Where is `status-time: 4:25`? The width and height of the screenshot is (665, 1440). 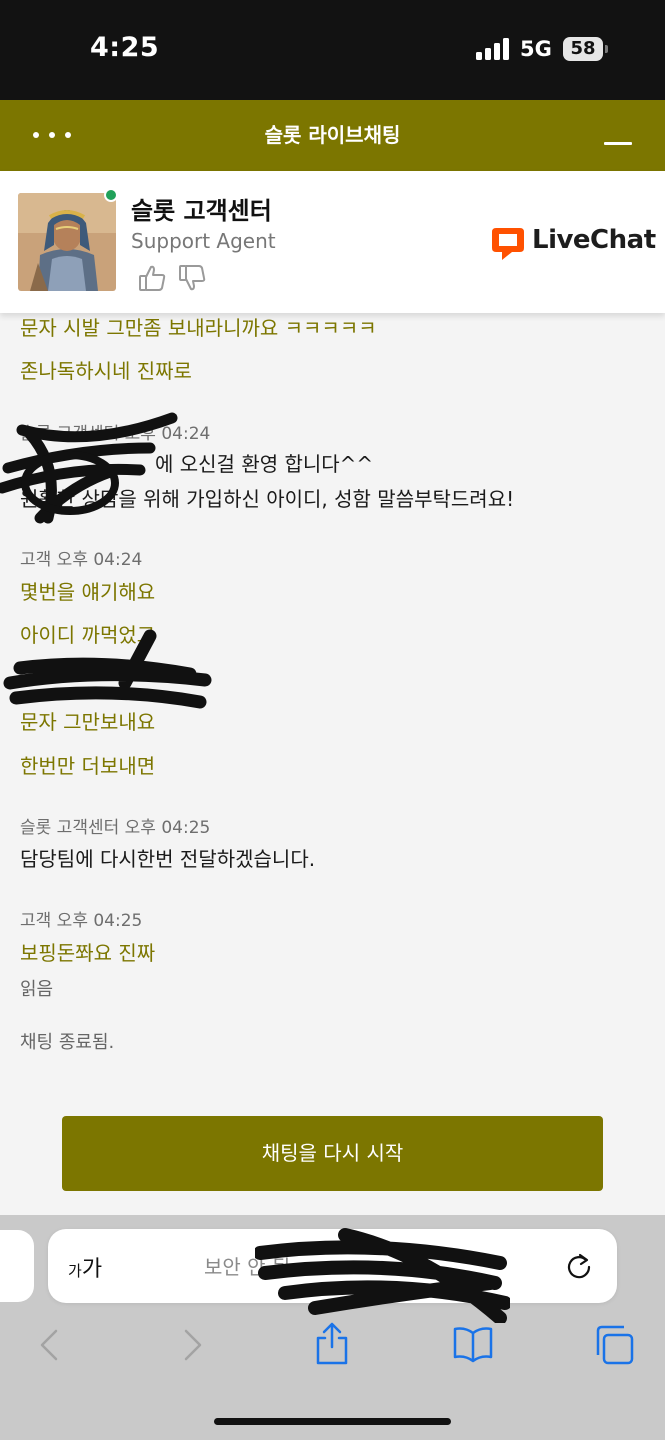 status-time: 4:25 is located at coordinates (125, 47).